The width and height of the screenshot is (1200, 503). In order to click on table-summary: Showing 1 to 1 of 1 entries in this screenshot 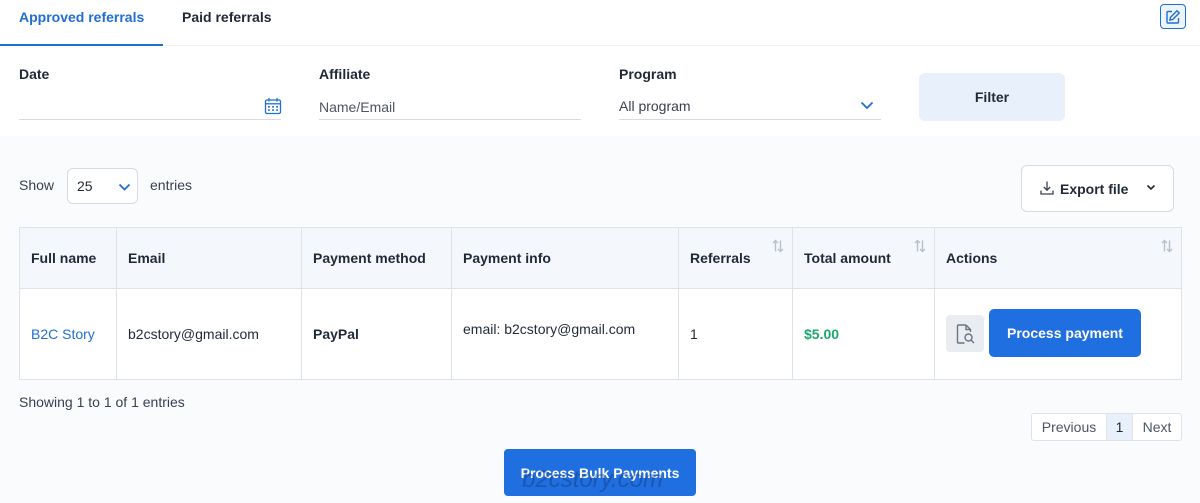, I will do `click(102, 402)`.